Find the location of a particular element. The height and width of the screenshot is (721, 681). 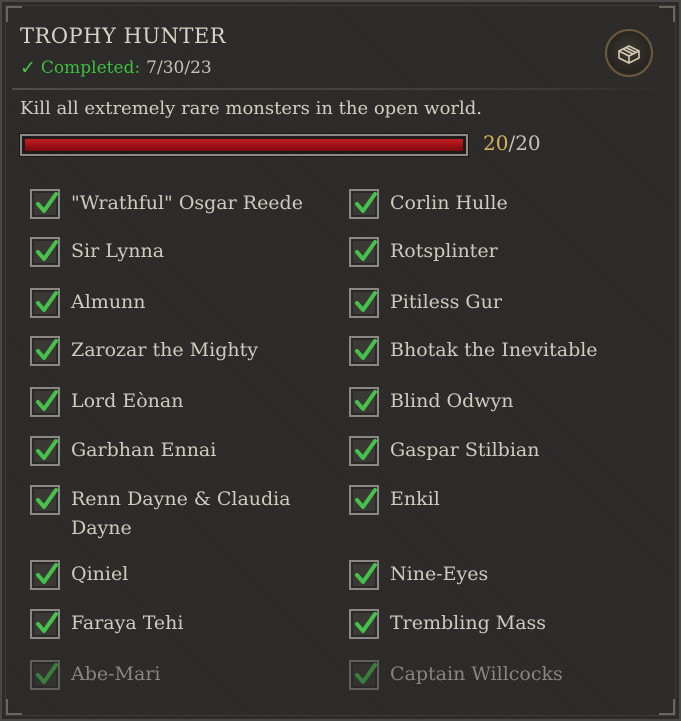

list-item: Pitiless Gur is located at coordinates (489, 303).